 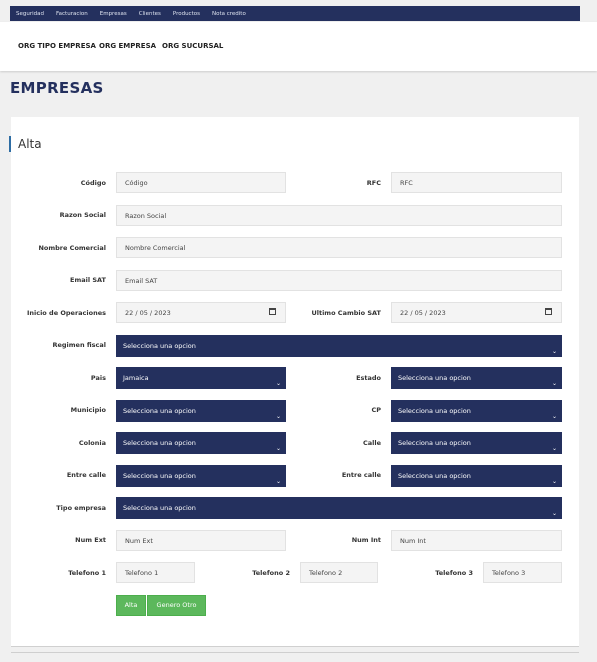 I want to click on nombre-comercial-input: Nombre Comercial, so click(x=339, y=247).